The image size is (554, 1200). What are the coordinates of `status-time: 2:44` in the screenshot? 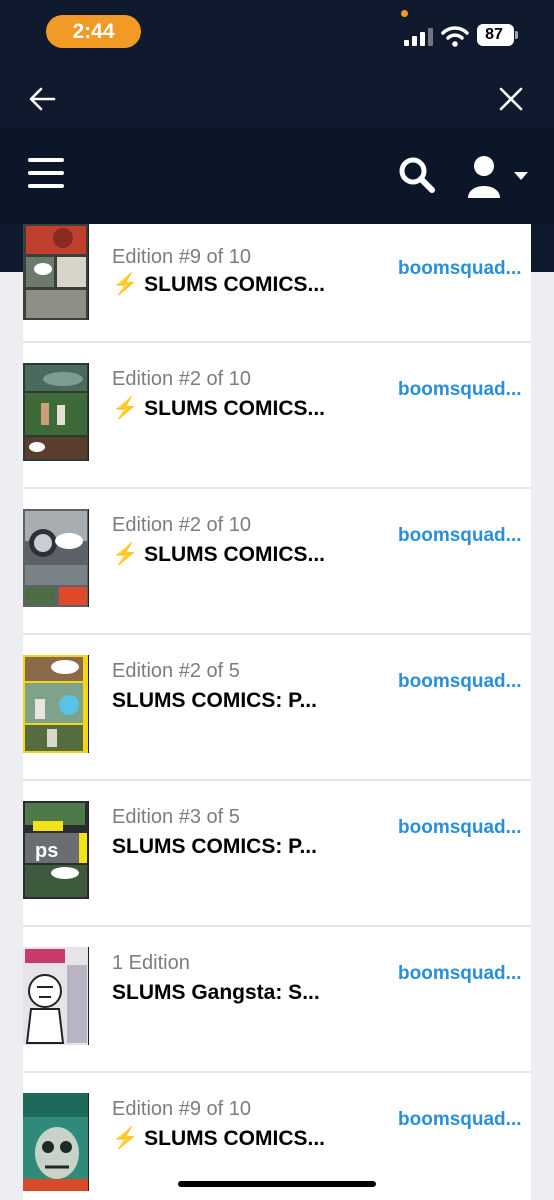 It's located at (93, 31).